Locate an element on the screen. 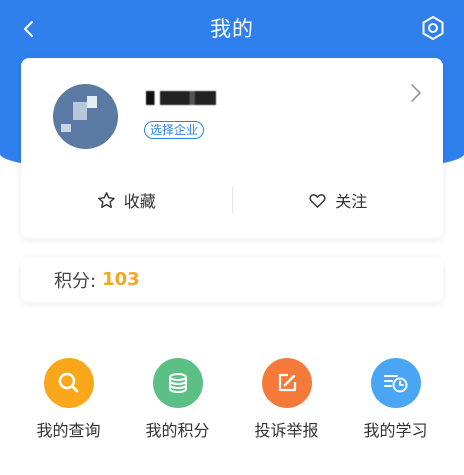 This screenshot has height=475, width=464. star-icon is located at coordinates (106, 199).